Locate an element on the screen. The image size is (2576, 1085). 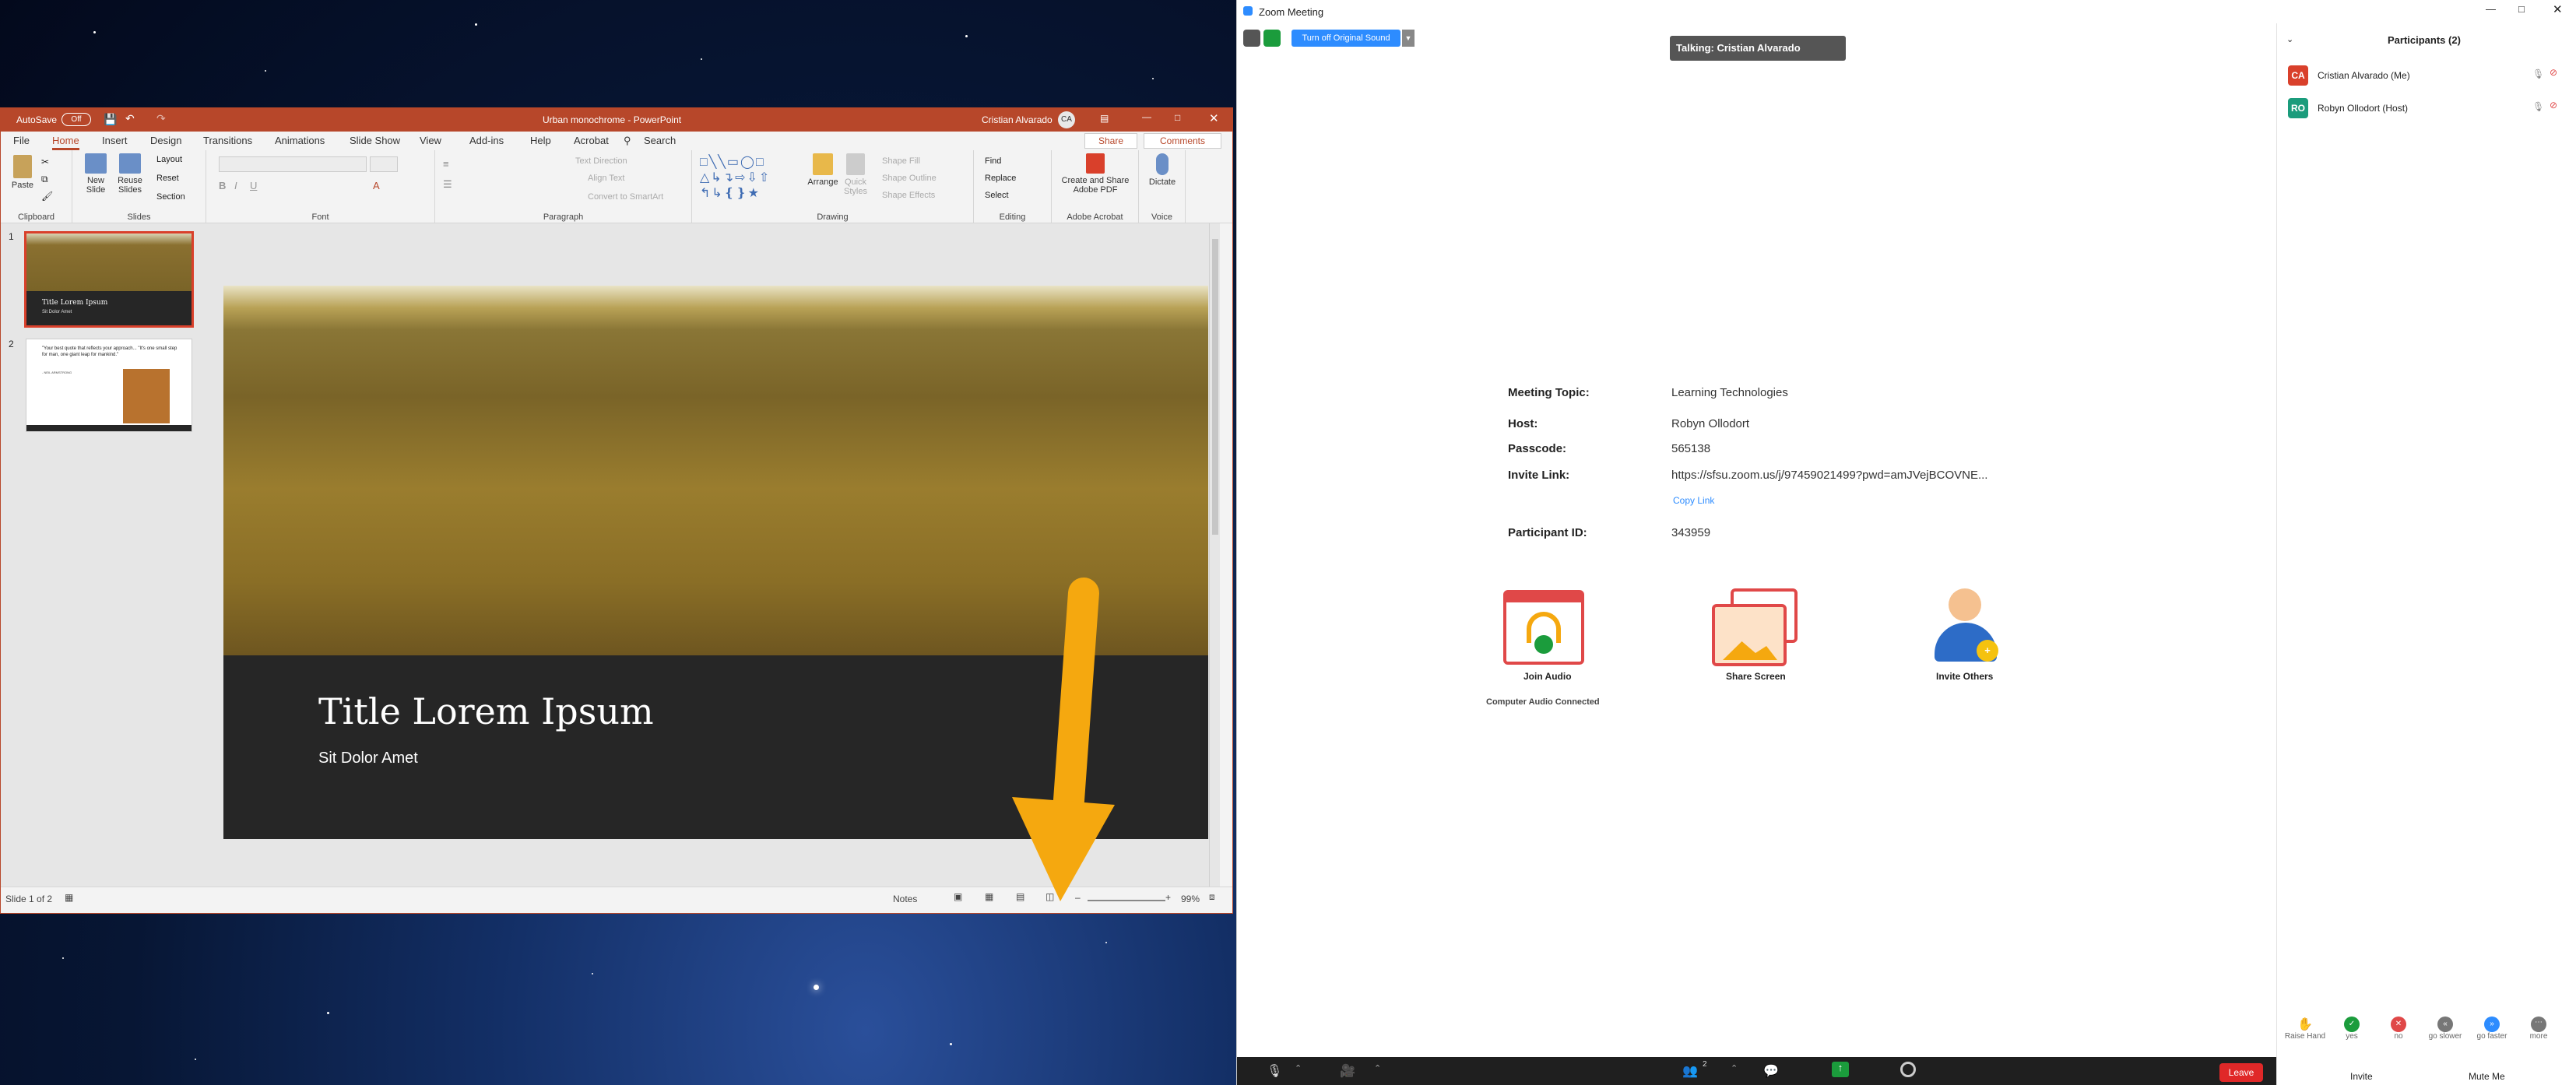
section-button: Section is located at coordinates (170, 197).